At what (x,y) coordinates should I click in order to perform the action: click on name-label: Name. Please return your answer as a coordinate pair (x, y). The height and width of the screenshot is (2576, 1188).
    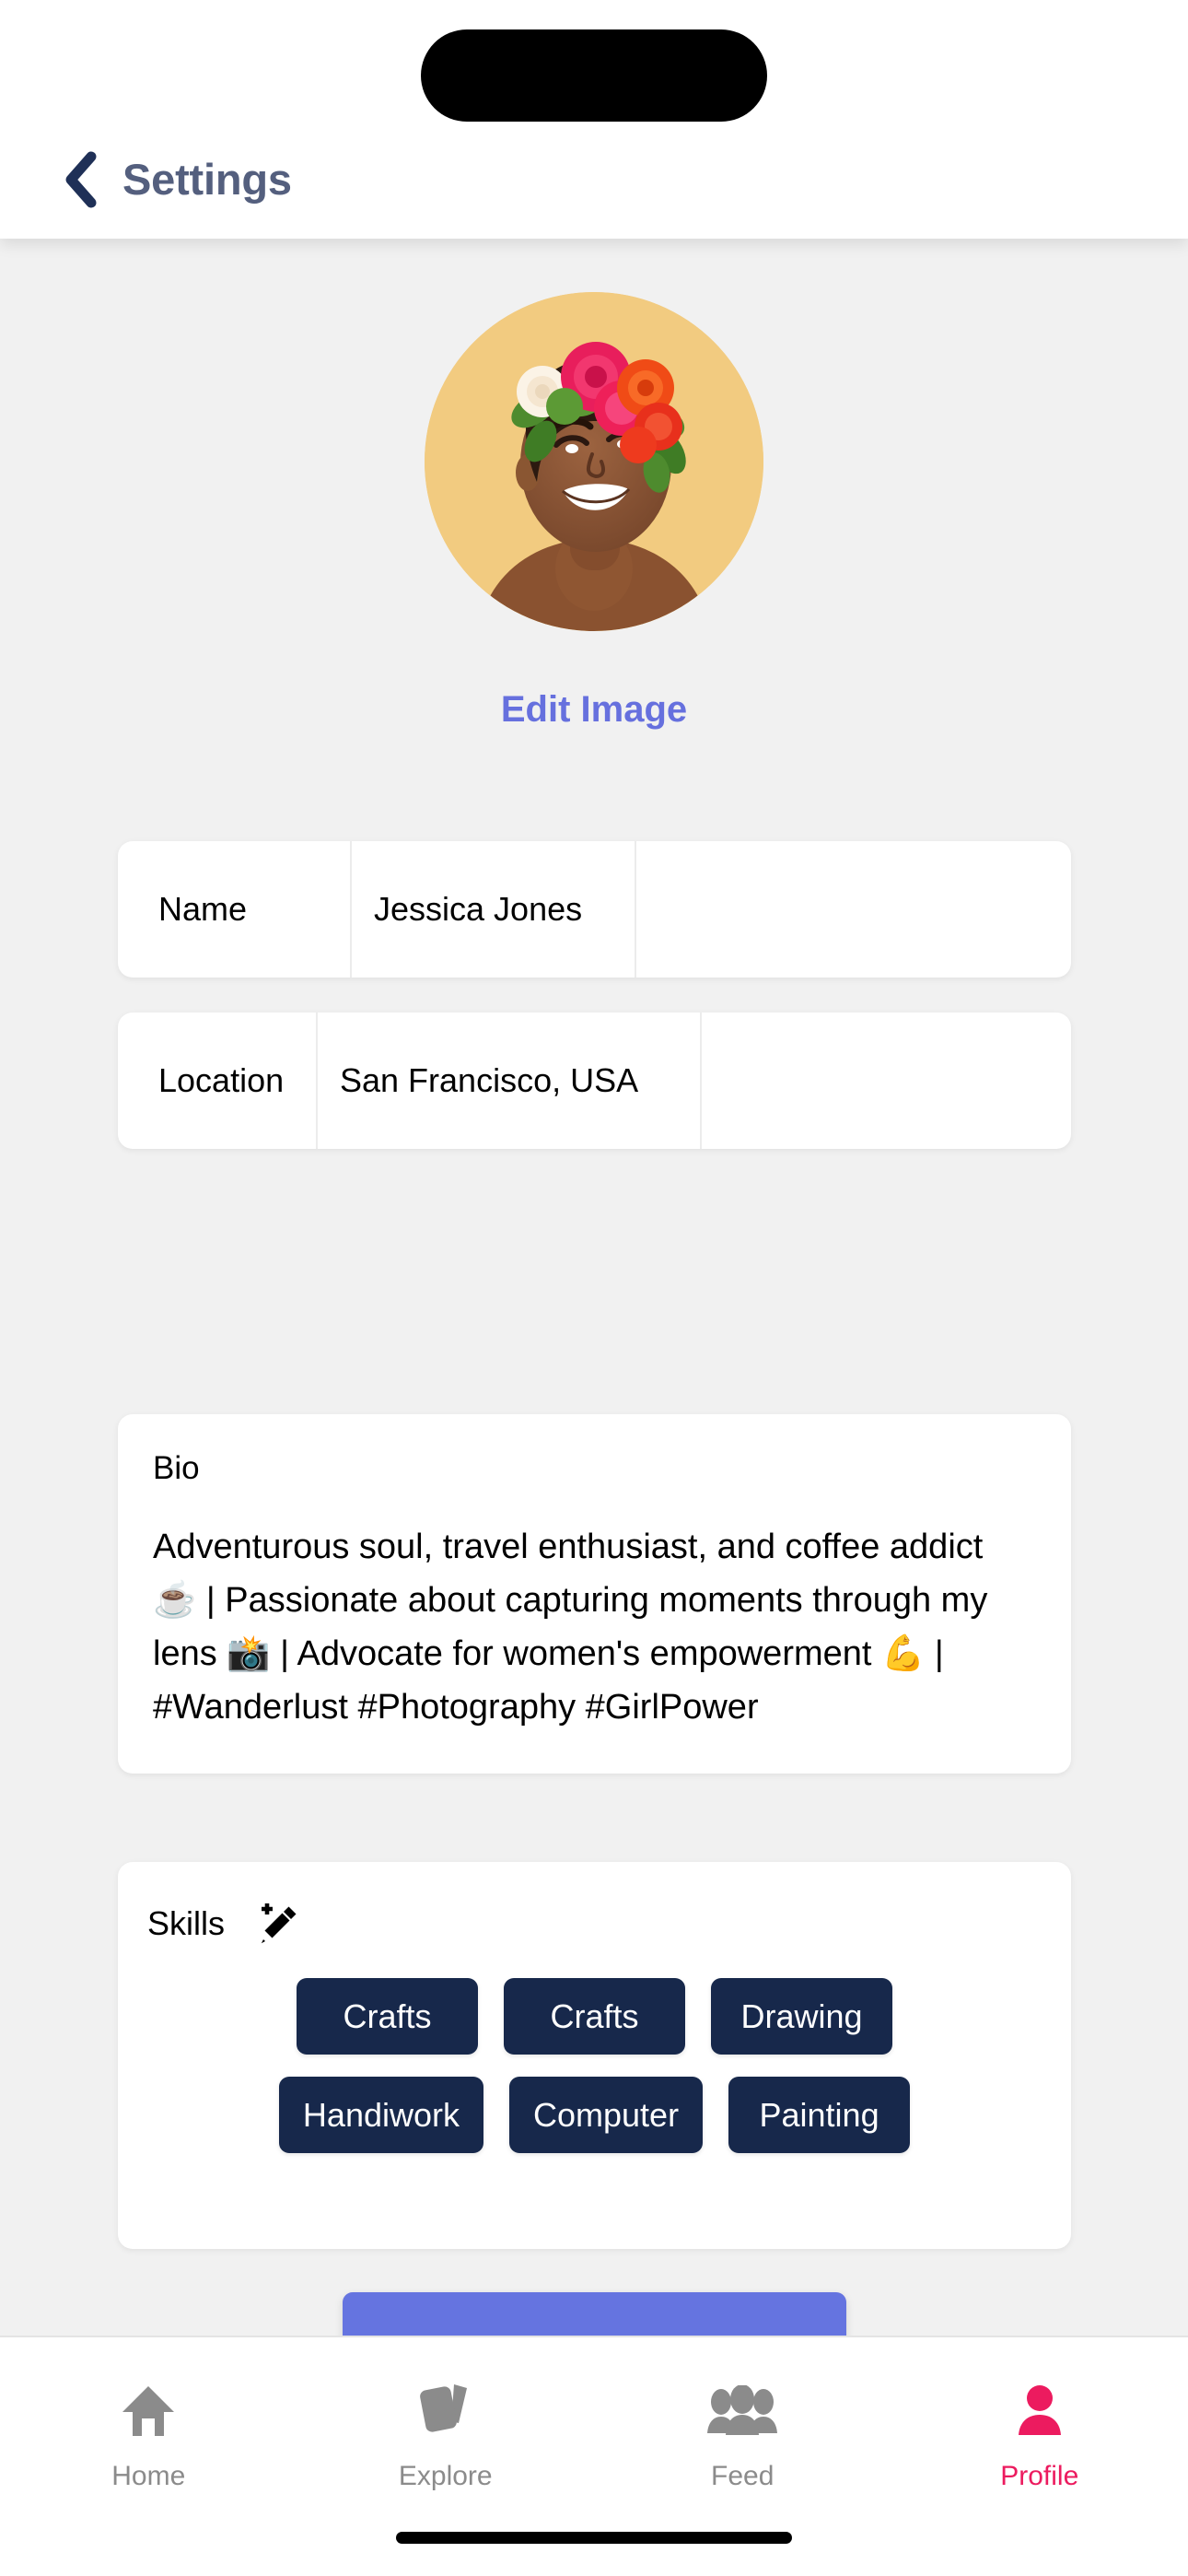
    Looking at the image, I should click on (203, 909).